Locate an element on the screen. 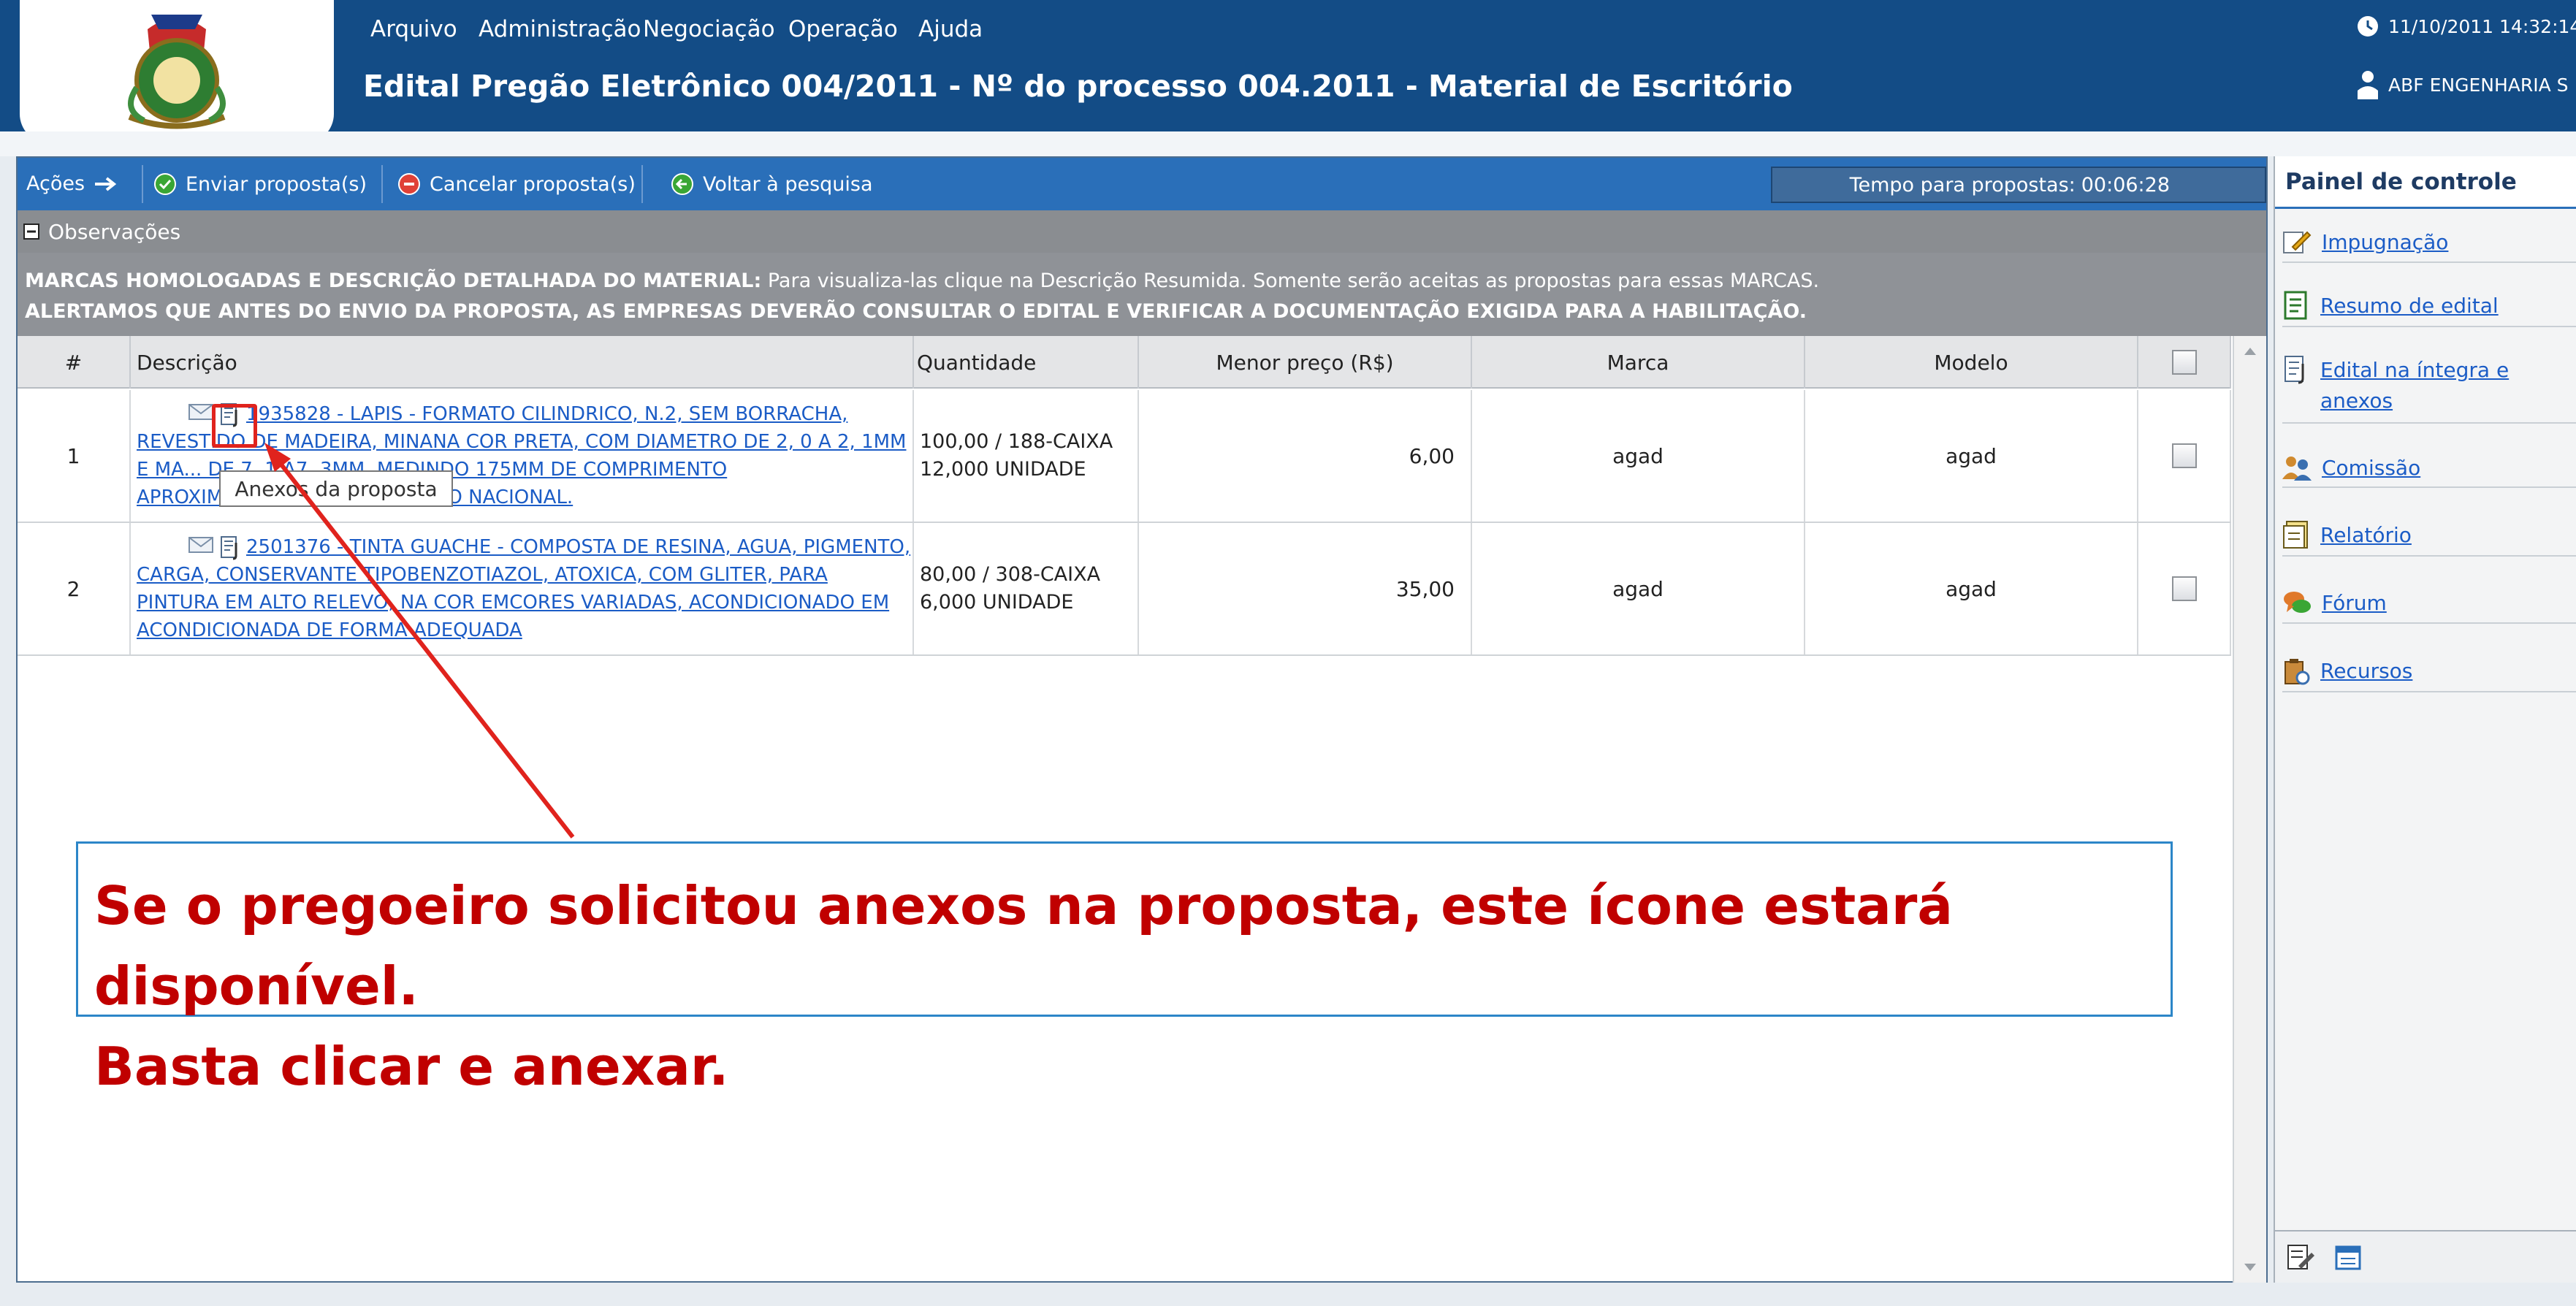 The height and width of the screenshot is (1306, 2576). bottom-strip is located at coordinates (1288, 1294).